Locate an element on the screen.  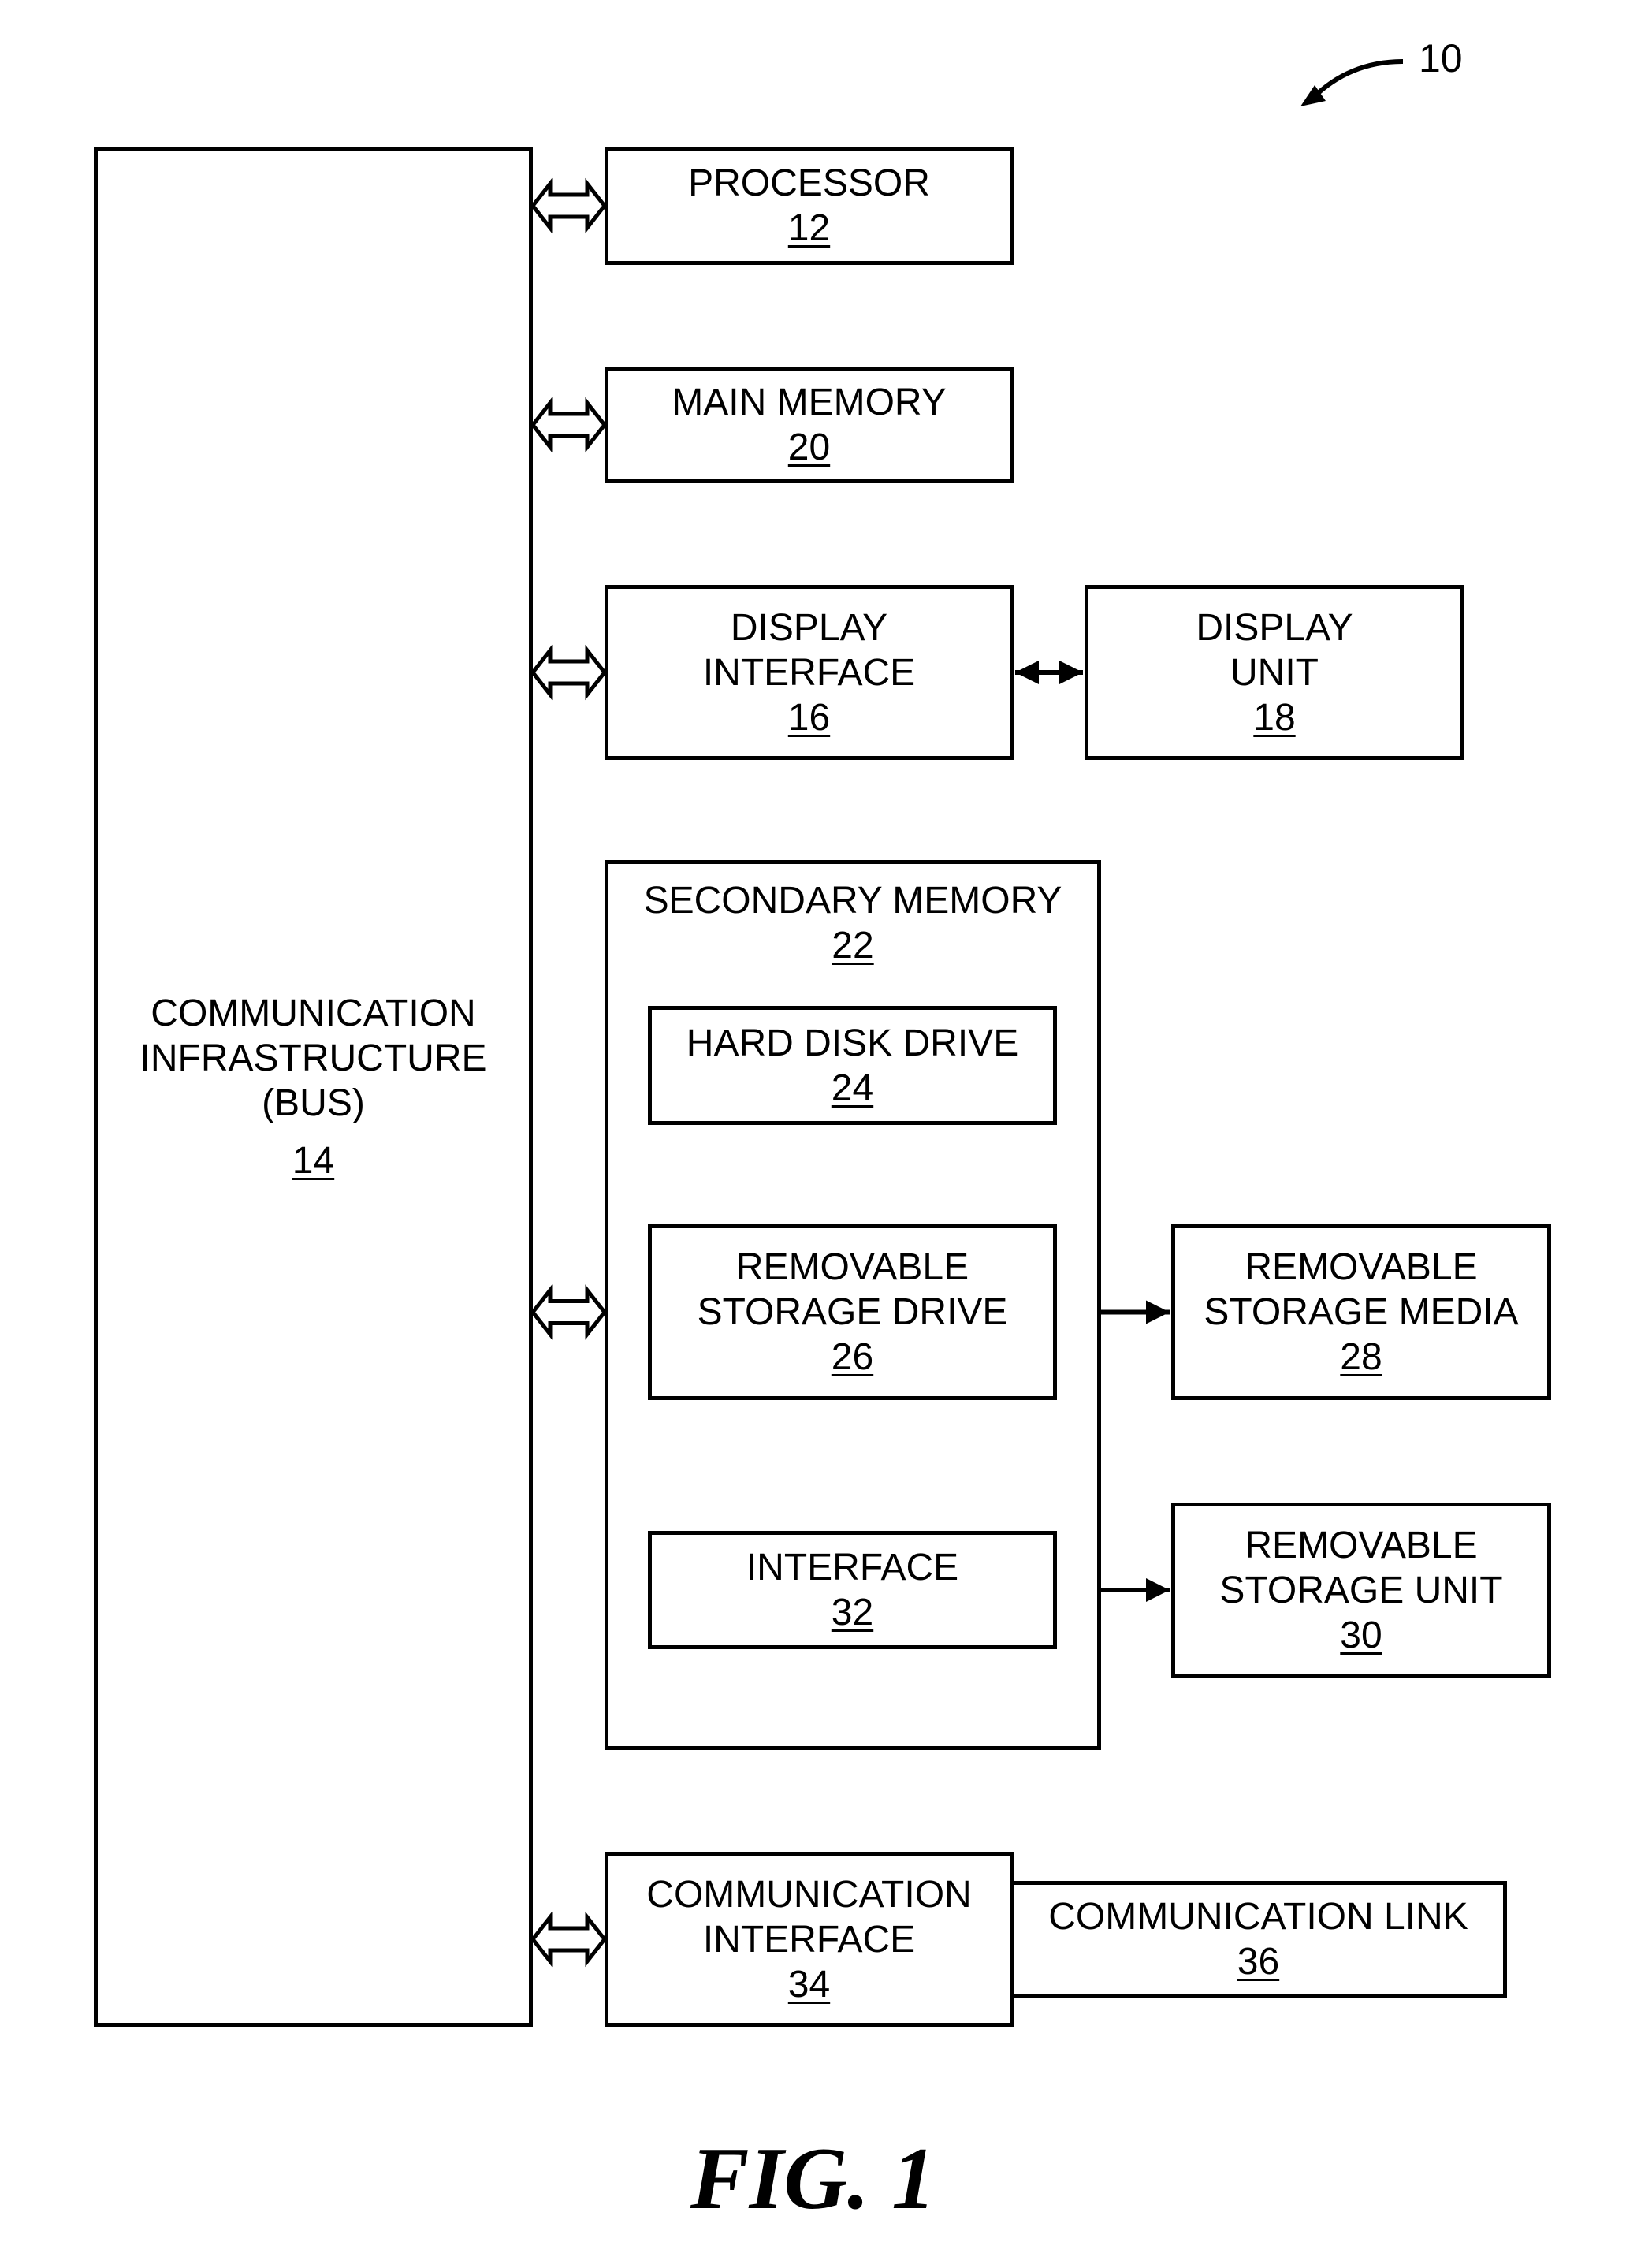
block-label: COMMUNICATION LINK 36 is located at coordinates (1258, 1939).